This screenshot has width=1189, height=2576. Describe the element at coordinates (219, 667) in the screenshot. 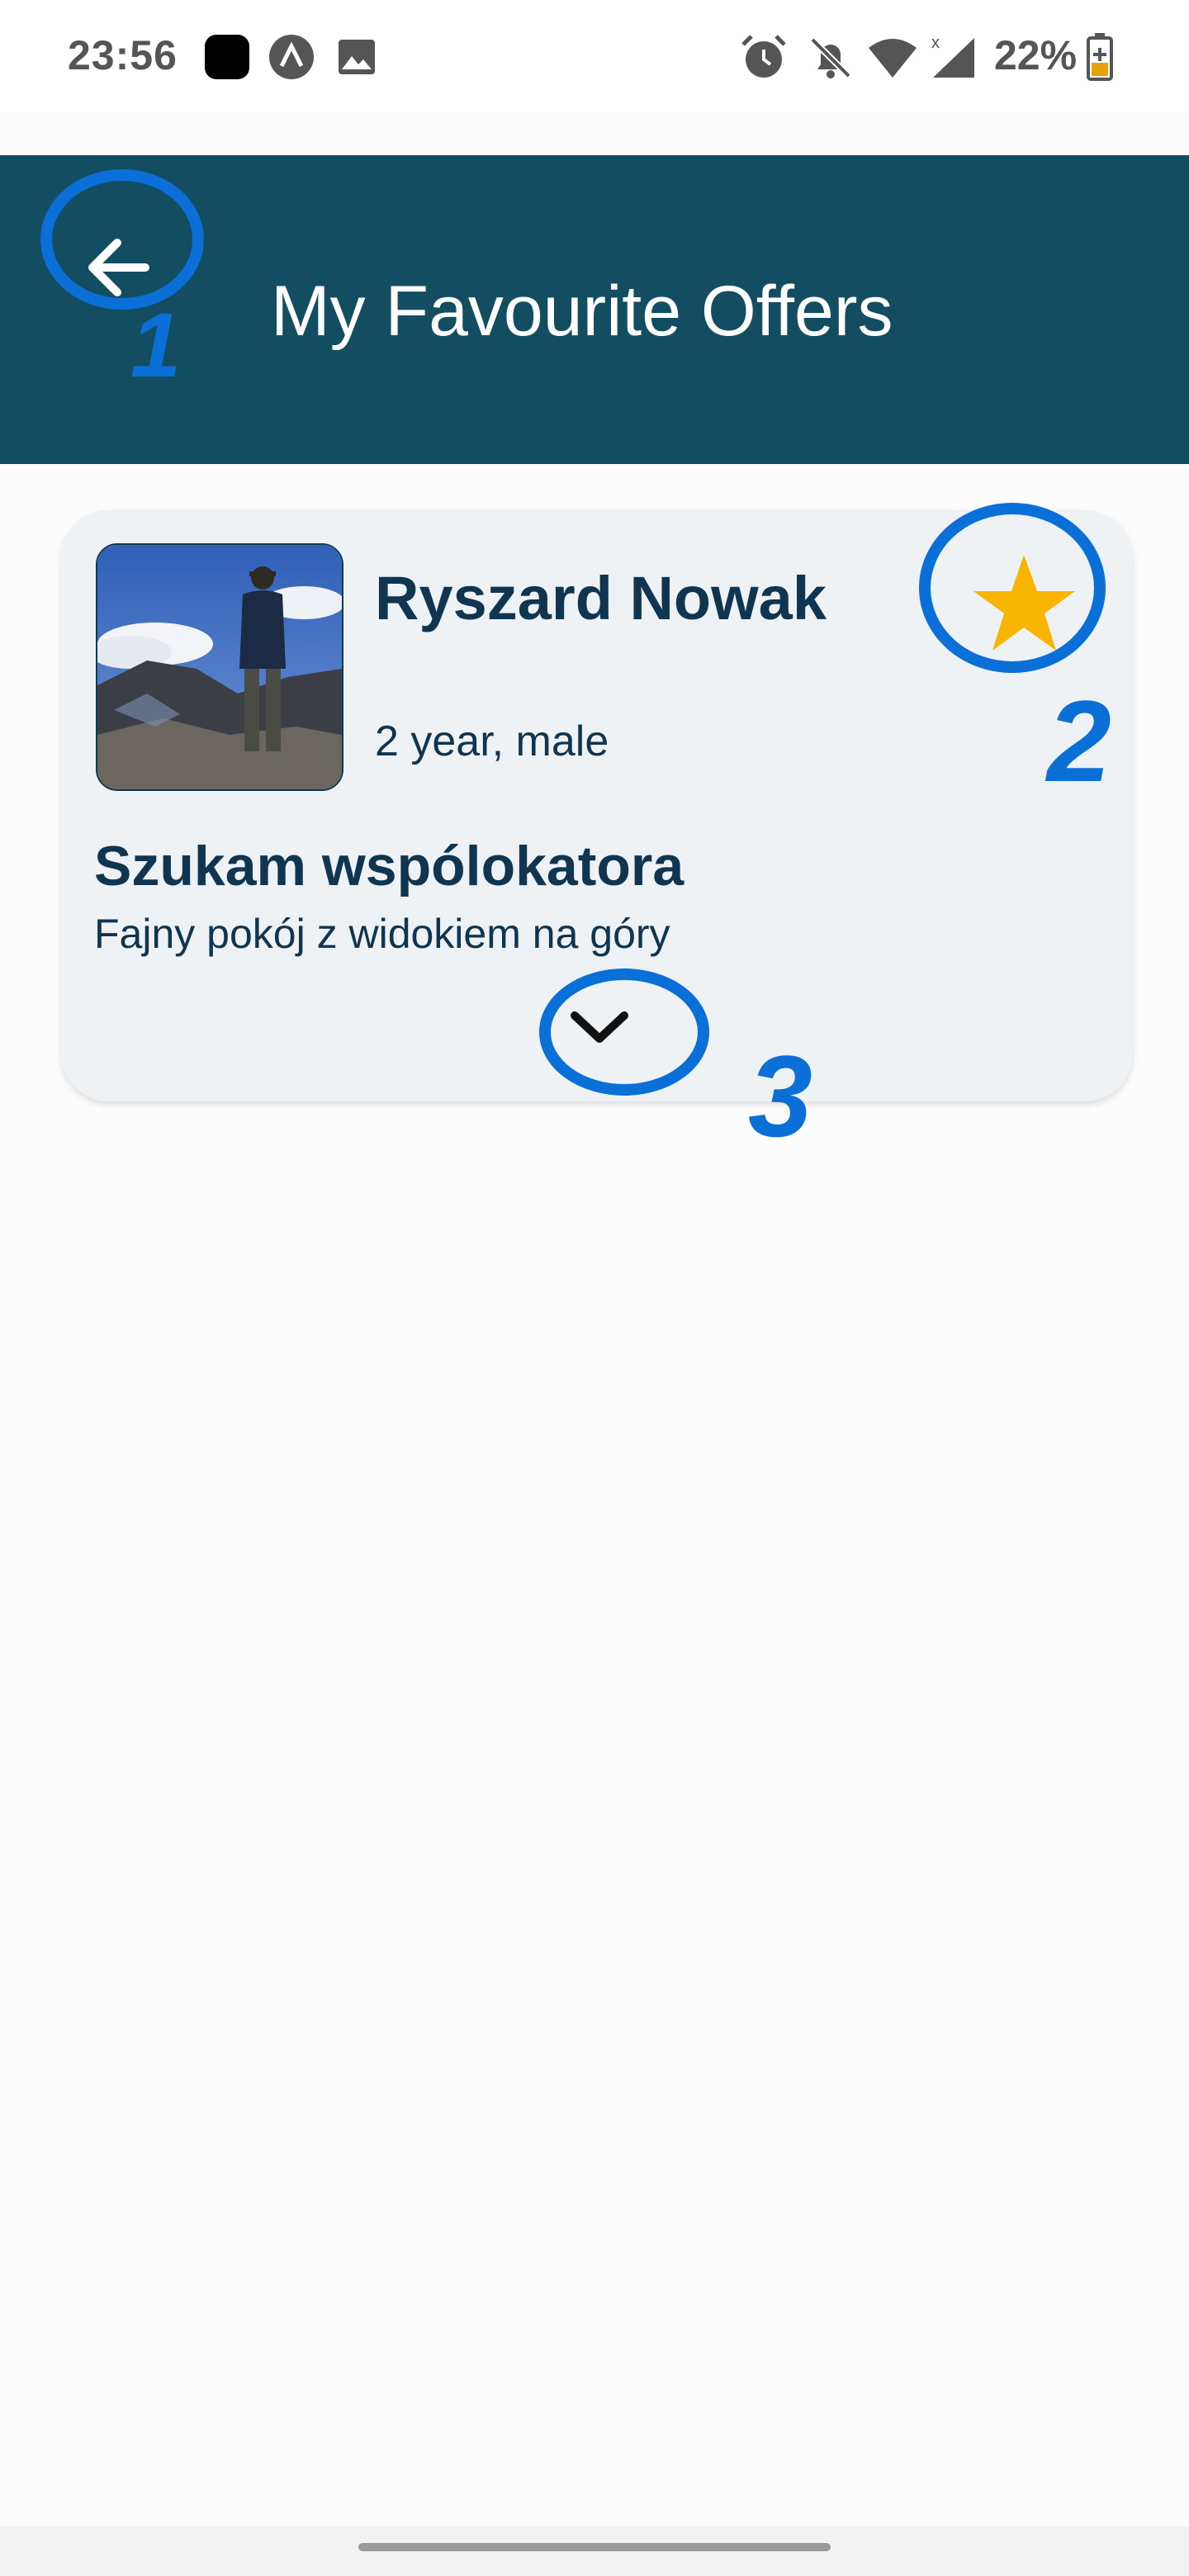

I see `avatar` at that location.